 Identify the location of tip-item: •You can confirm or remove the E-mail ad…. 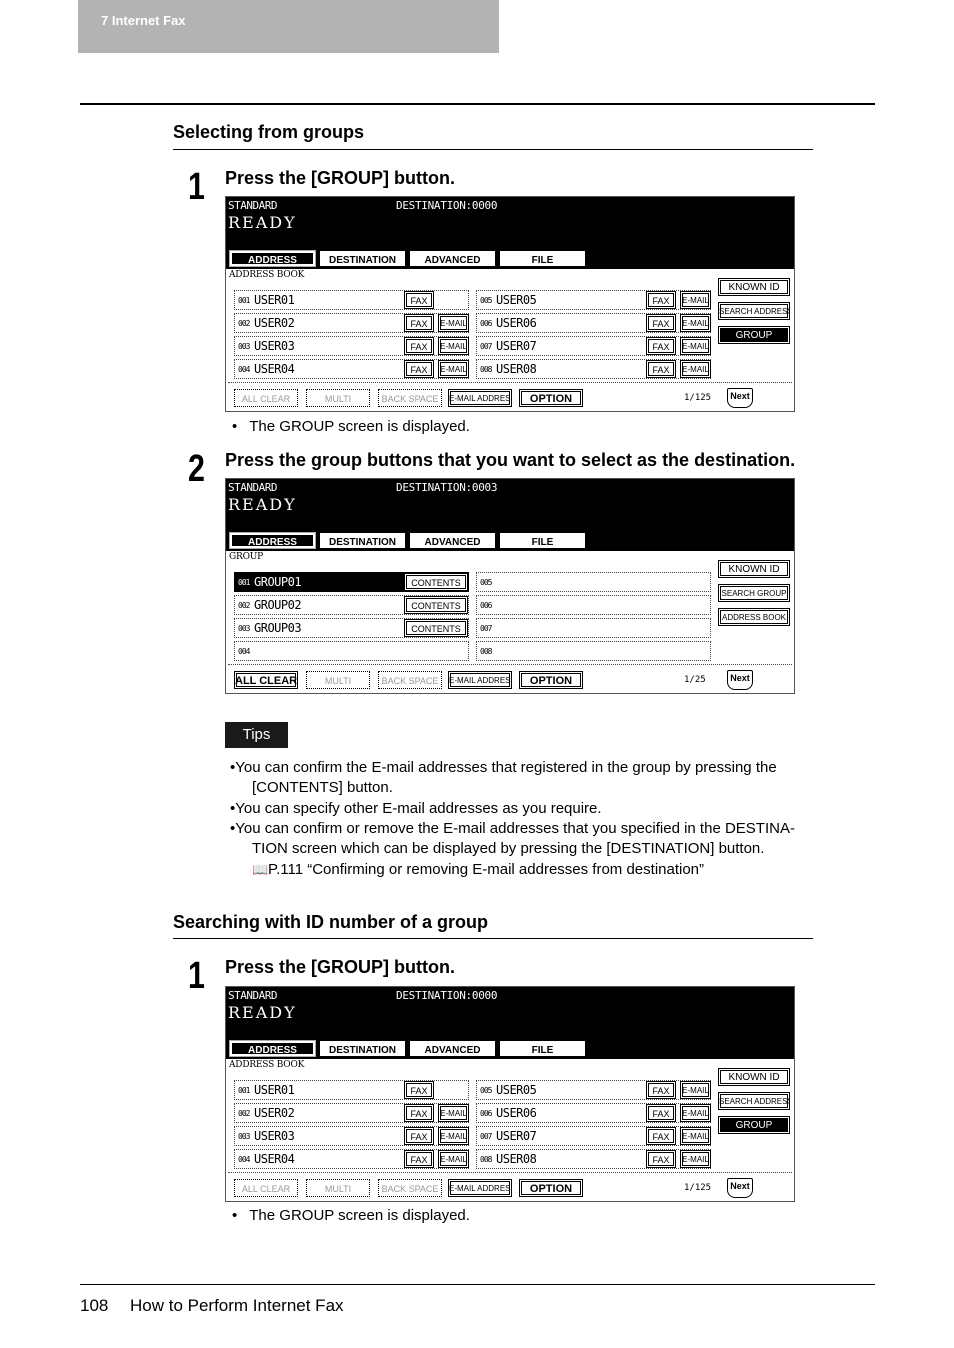
(512, 828).